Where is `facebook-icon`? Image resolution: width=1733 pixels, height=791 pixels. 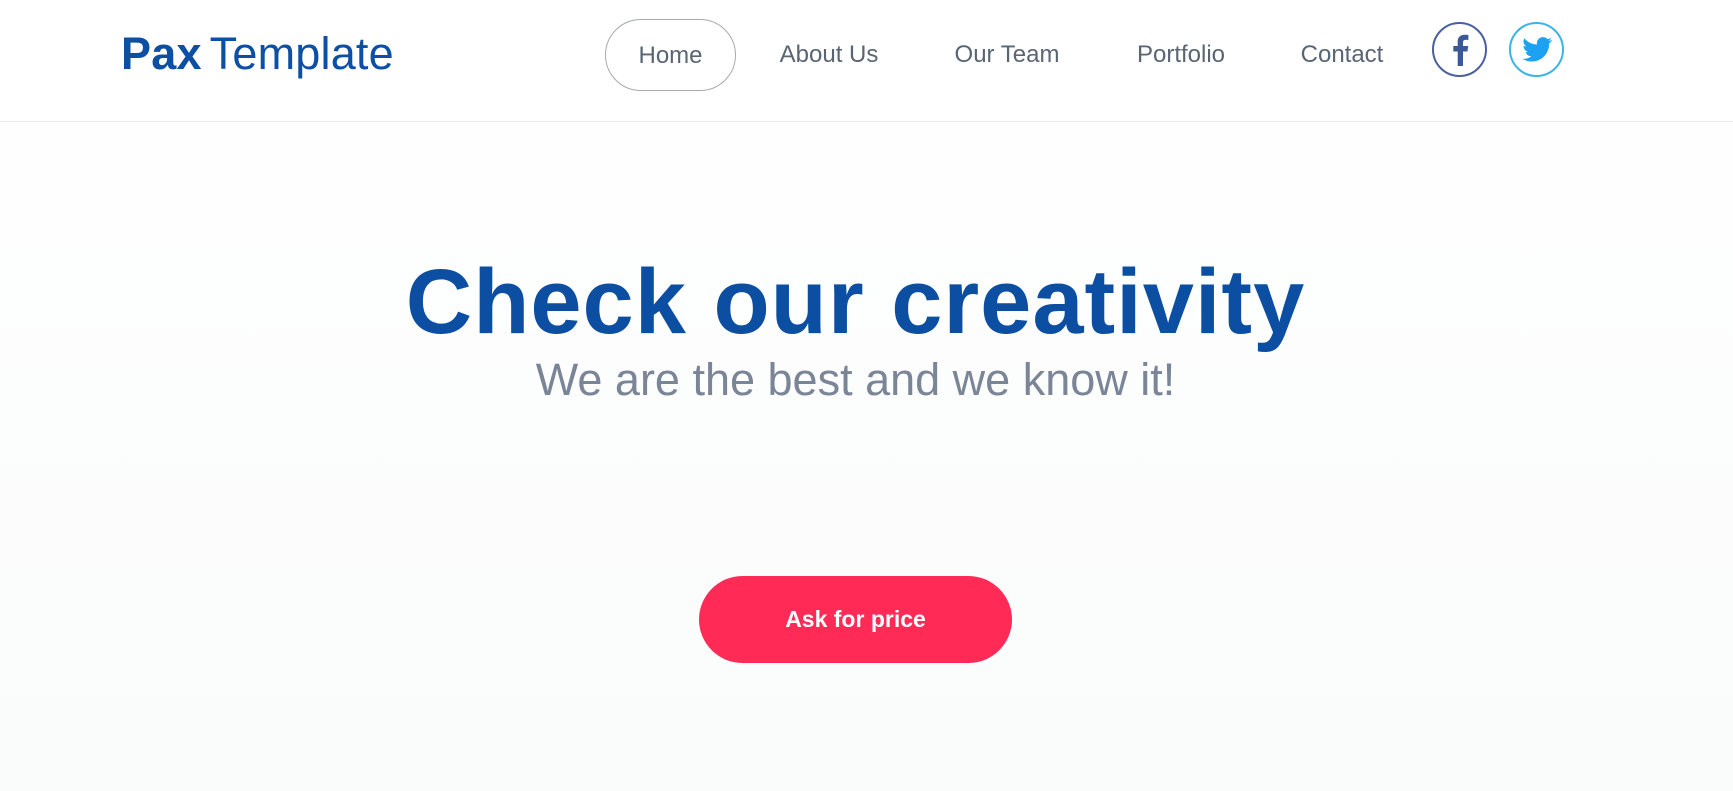
facebook-icon is located at coordinates (1460, 50).